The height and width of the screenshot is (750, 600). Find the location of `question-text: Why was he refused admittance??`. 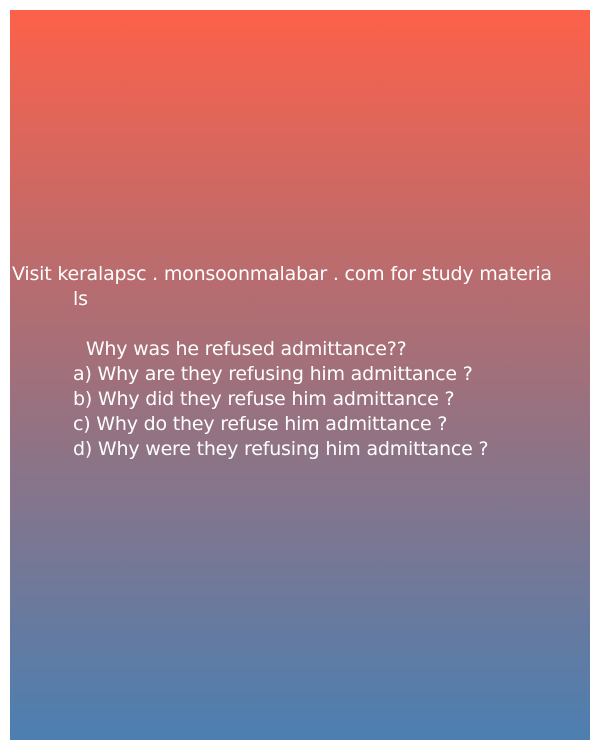

question-text: Why was he refused admittance?? is located at coordinates (243, 349).